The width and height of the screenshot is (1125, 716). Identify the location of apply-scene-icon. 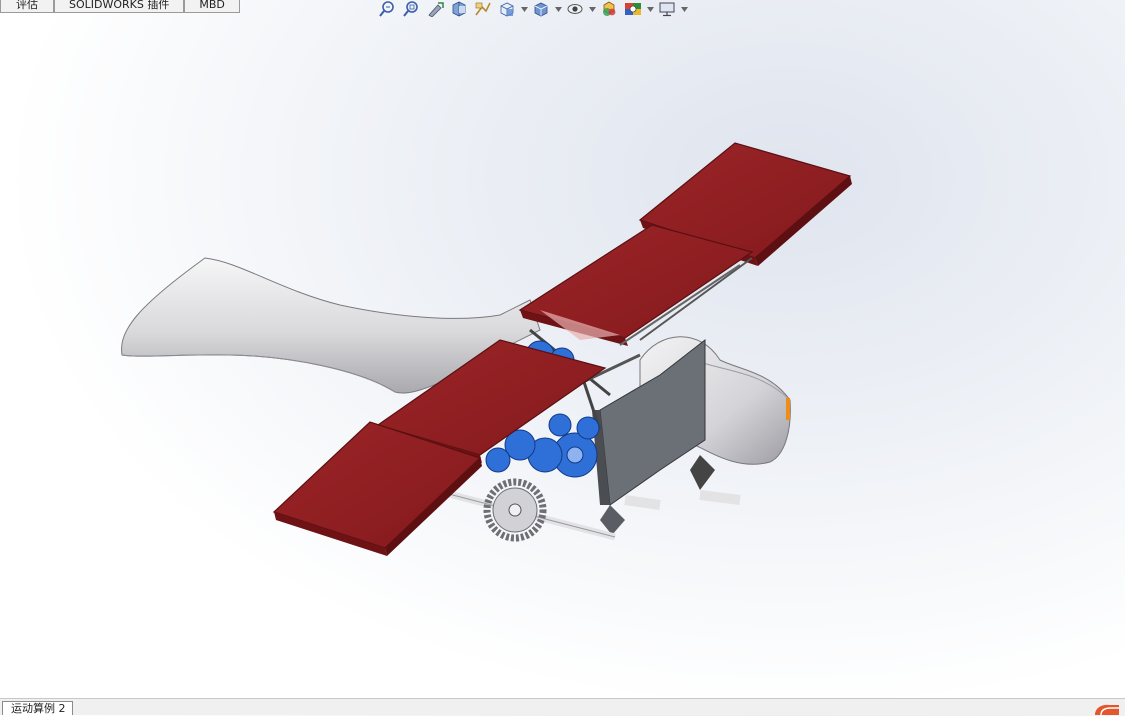
(633, 9).